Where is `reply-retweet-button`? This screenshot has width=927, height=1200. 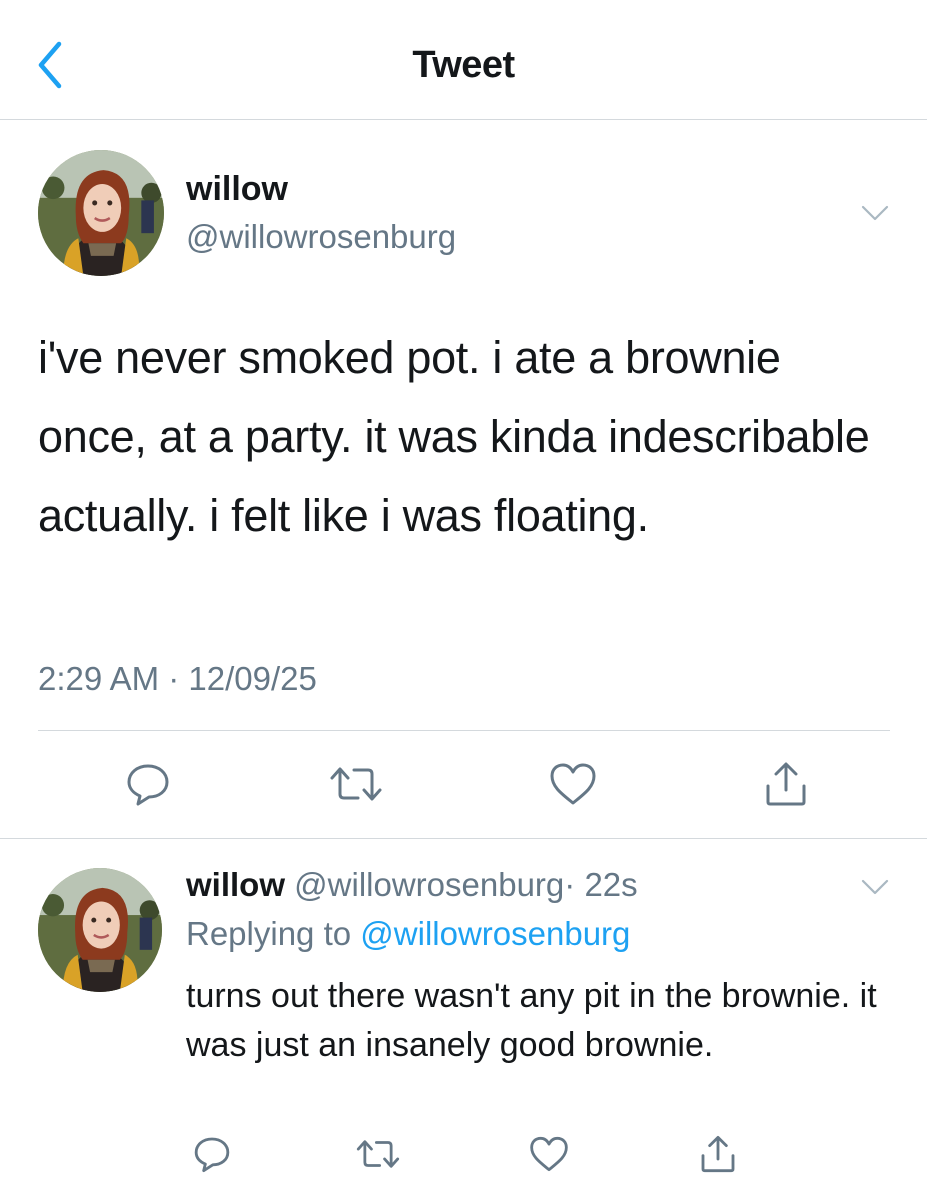
reply-retweet-button is located at coordinates (378, 1154).